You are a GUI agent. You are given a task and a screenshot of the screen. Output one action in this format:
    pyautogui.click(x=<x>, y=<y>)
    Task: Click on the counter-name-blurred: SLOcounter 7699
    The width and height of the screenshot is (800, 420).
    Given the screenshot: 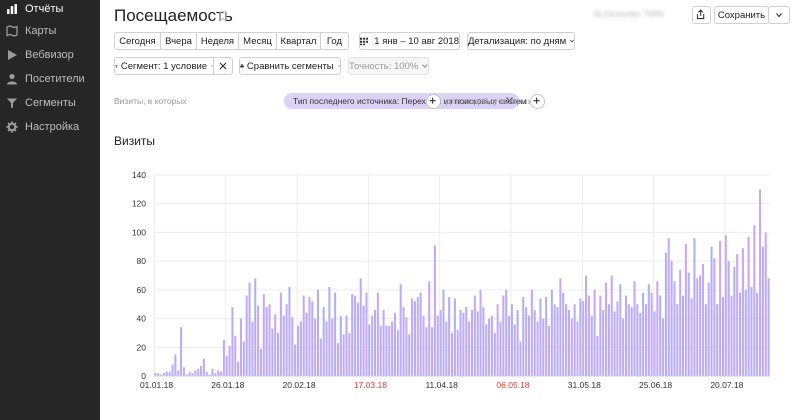 What is the action you would take?
    pyautogui.click(x=628, y=14)
    